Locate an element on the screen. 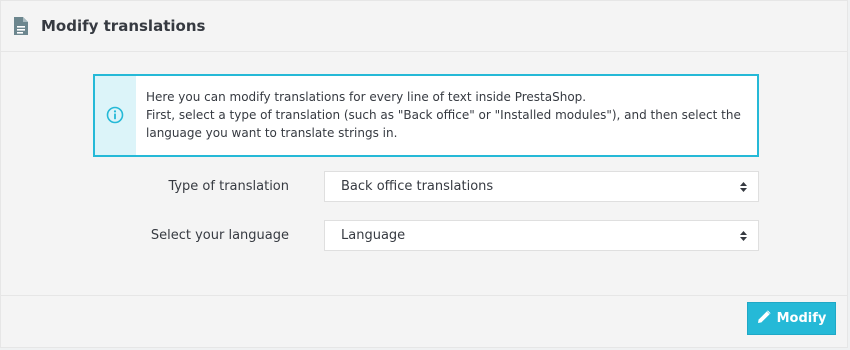 This screenshot has width=850, height=350. alert-icon-column is located at coordinates (115, 115).